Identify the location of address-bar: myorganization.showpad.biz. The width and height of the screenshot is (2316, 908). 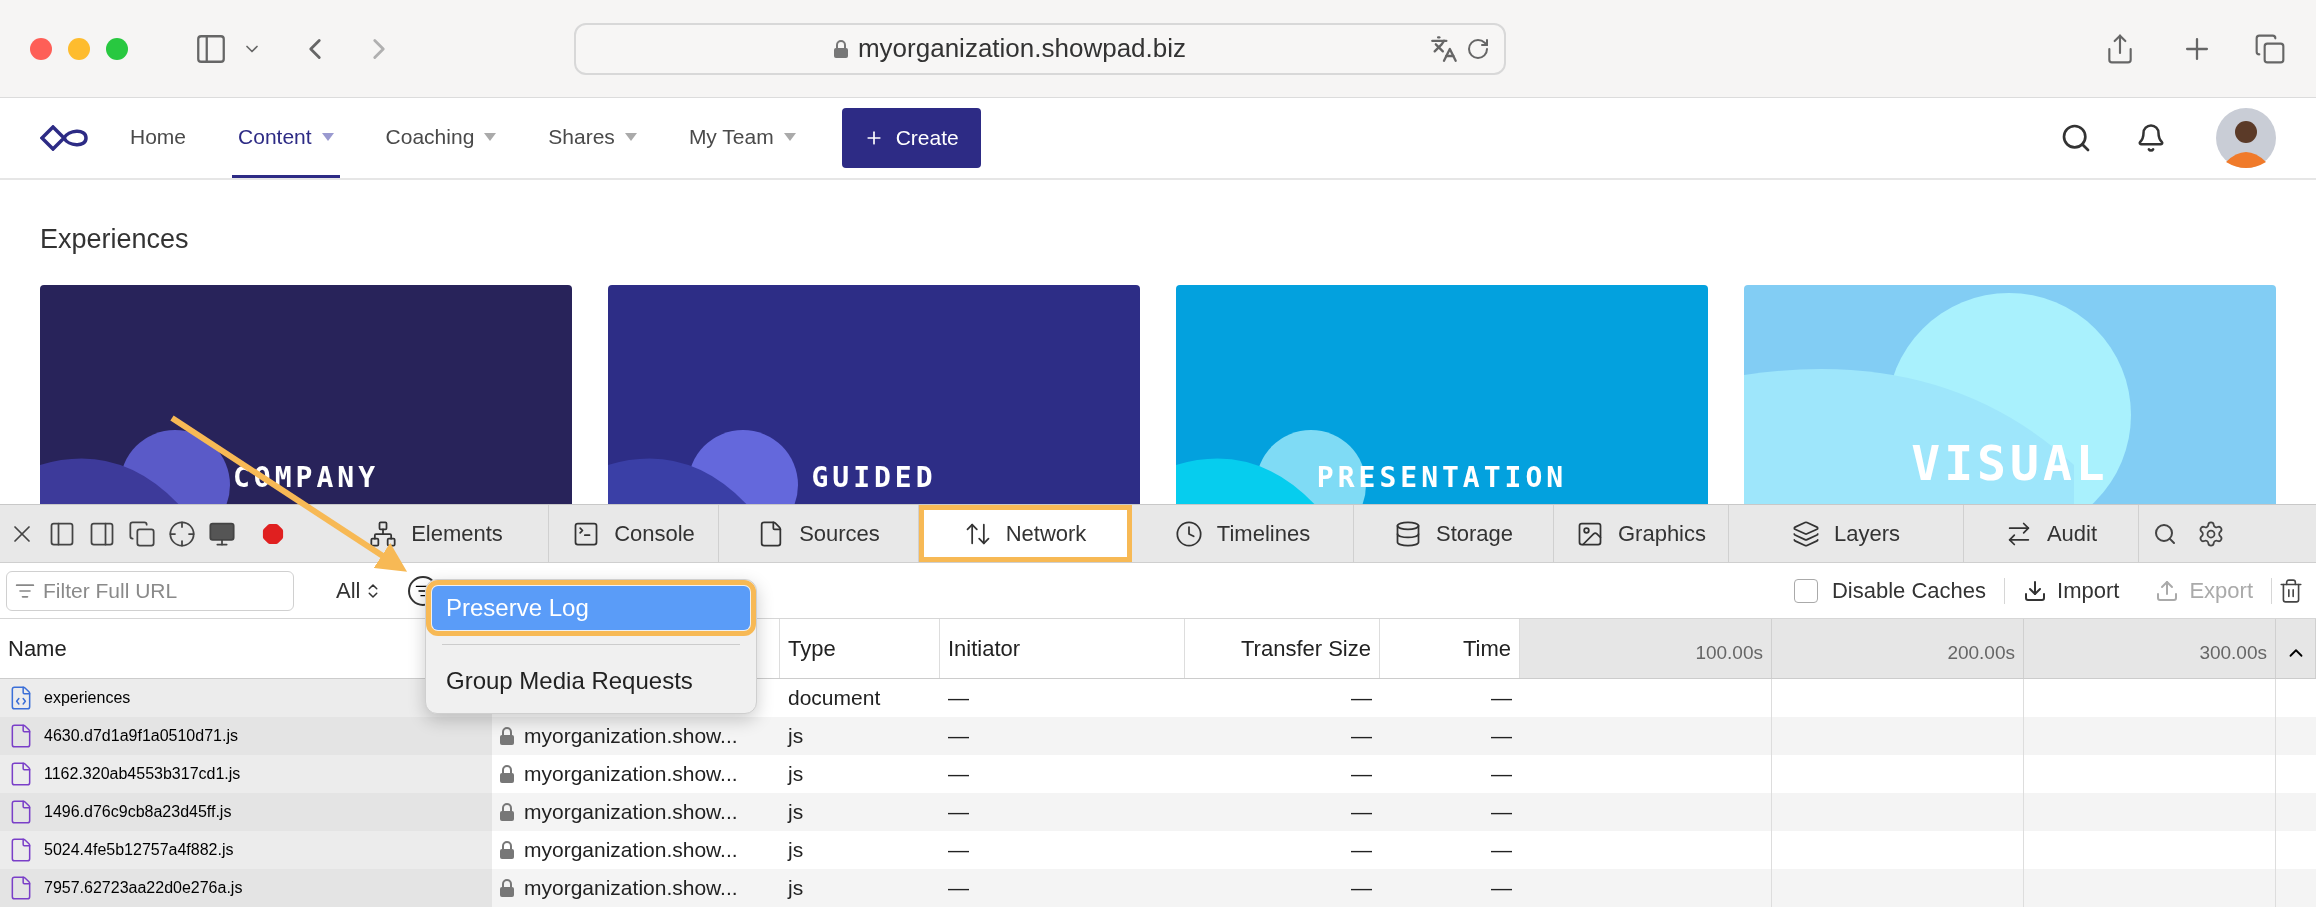
(1040, 48).